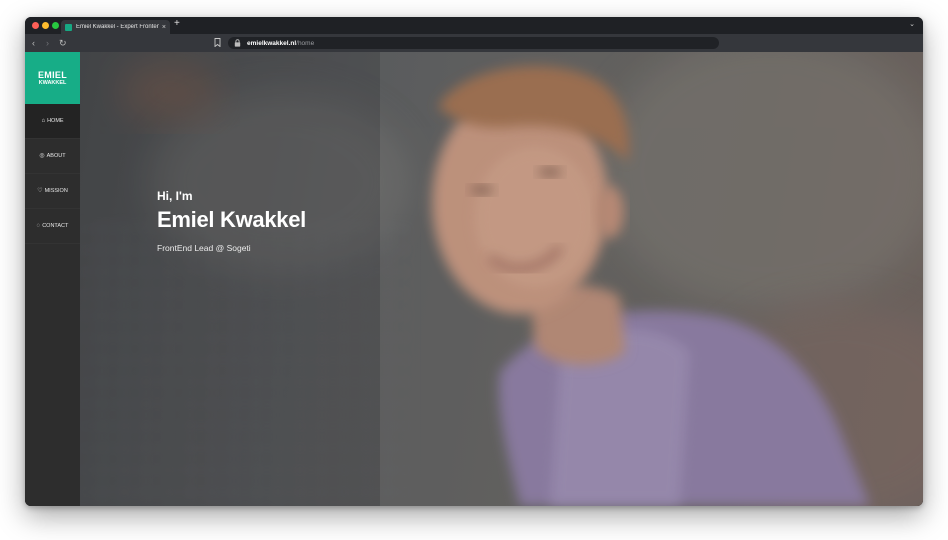 The width and height of the screenshot is (948, 540). Describe the element at coordinates (63, 43) in the screenshot. I see `reload-icon: ↻` at that location.